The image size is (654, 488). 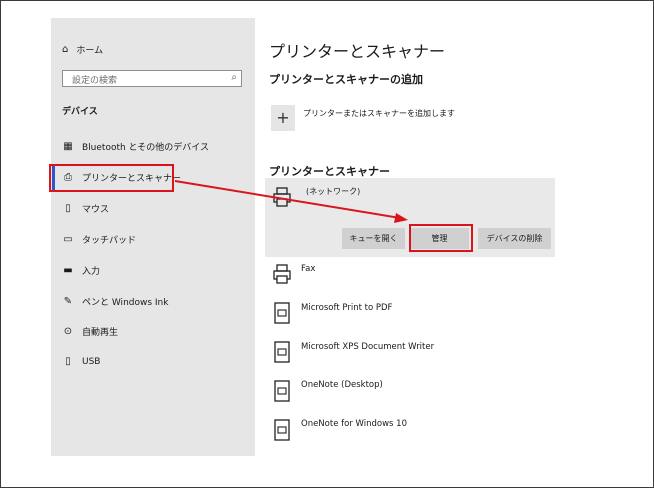 I want to click on nav-home: ⌂ ホーム, so click(x=82, y=49).